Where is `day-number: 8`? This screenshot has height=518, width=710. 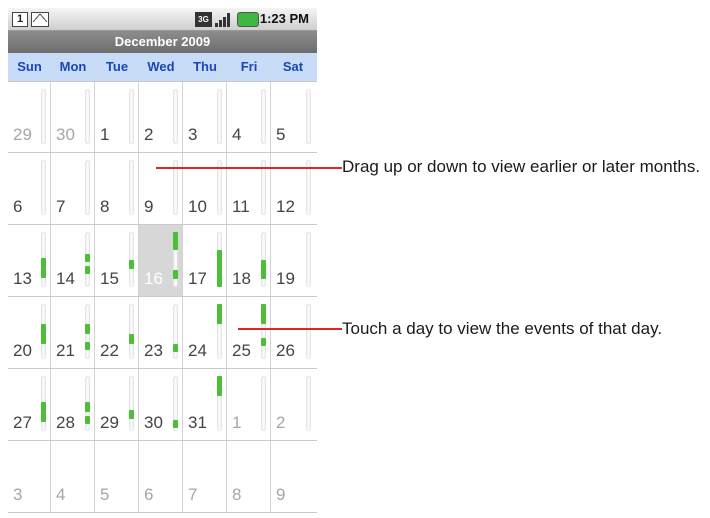
day-number: 8 is located at coordinates (105, 206).